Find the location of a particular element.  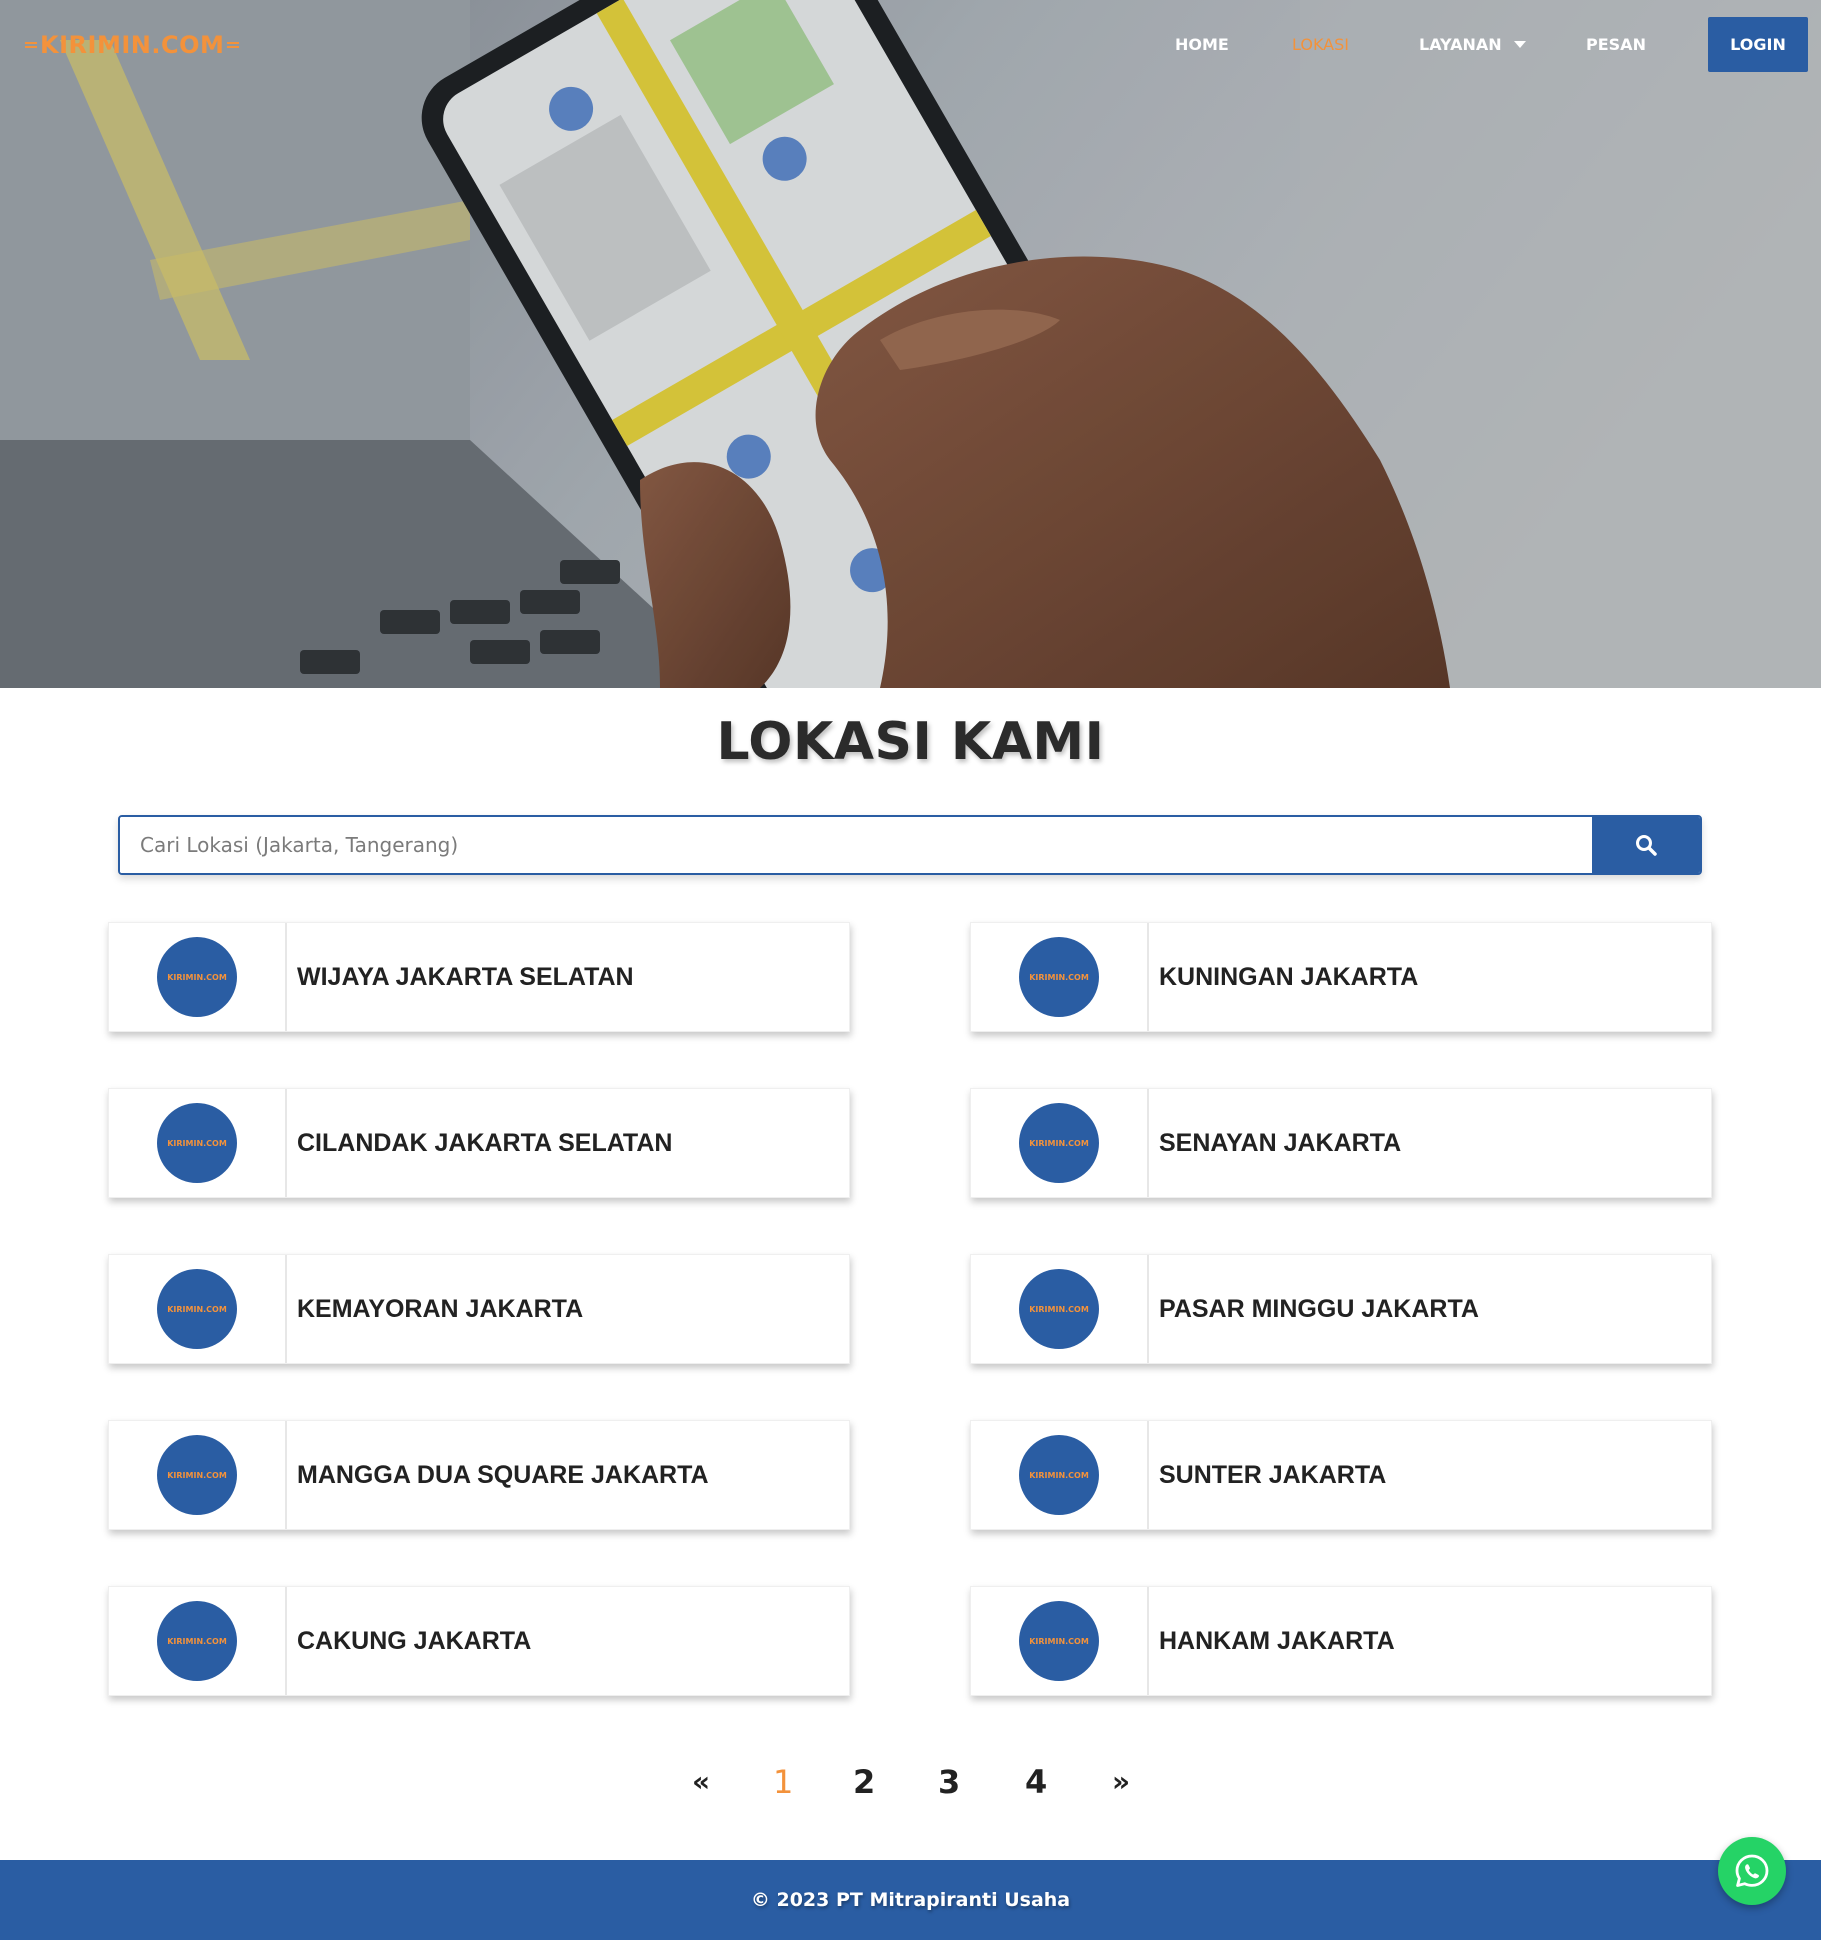

brand-logo: KIRIMIN.COM is located at coordinates (132, 45).